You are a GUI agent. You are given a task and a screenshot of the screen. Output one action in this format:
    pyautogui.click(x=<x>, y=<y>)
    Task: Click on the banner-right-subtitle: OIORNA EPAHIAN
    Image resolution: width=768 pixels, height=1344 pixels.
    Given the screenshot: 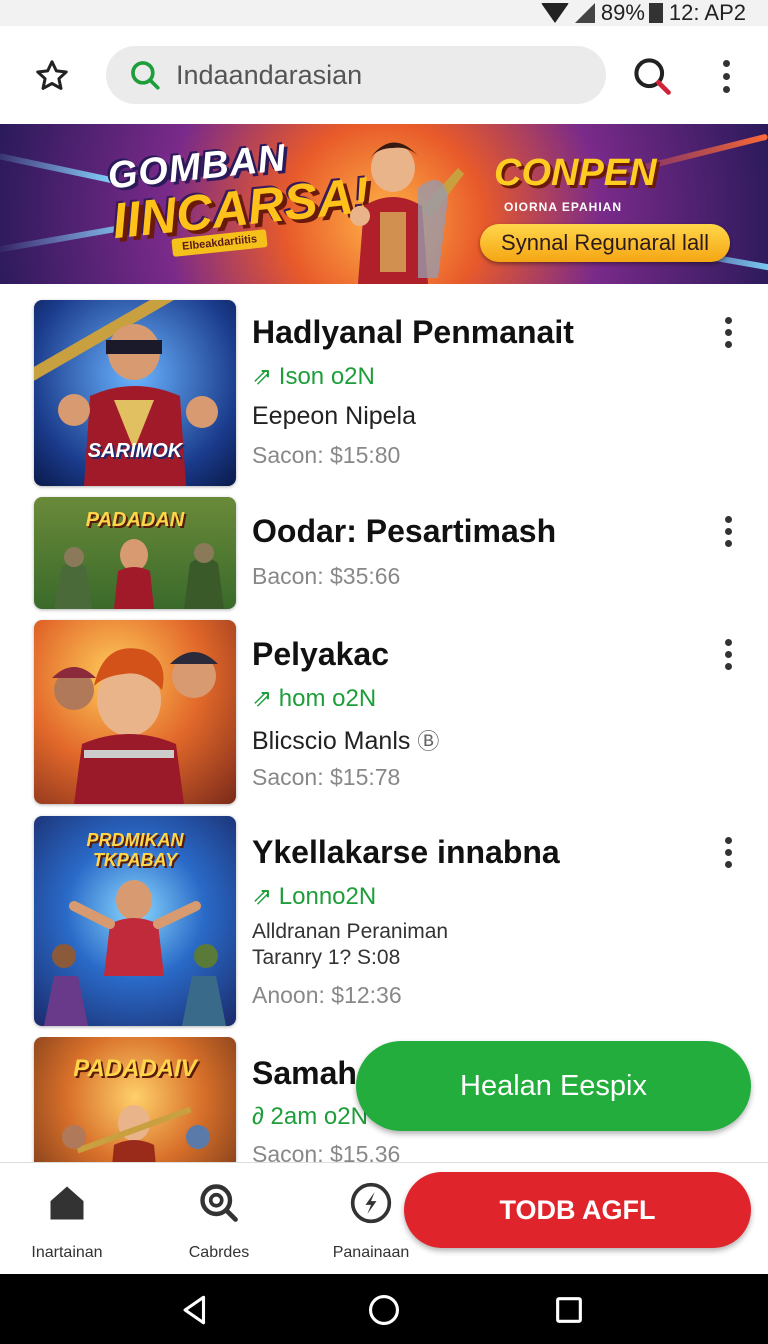 What is the action you would take?
    pyautogui.click(x=563, y=207)
    